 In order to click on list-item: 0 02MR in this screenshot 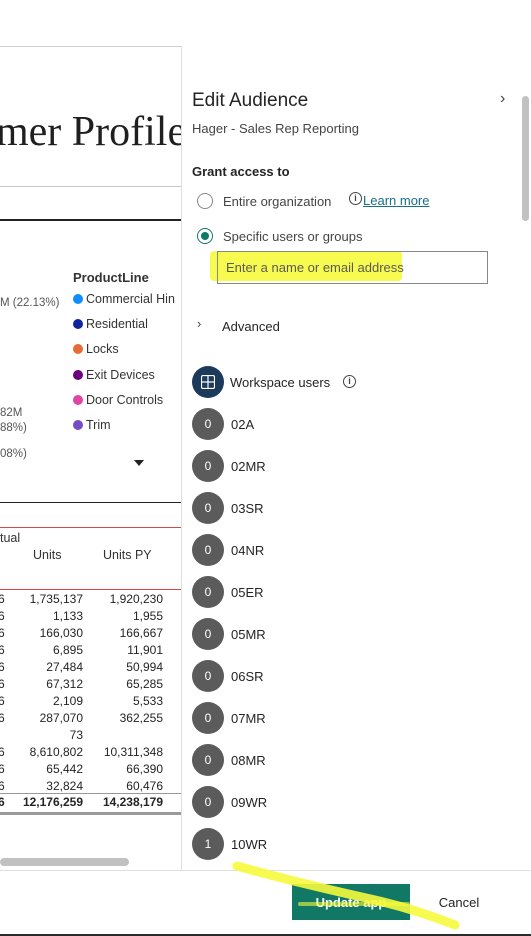, I will do `click(342, 466)`.